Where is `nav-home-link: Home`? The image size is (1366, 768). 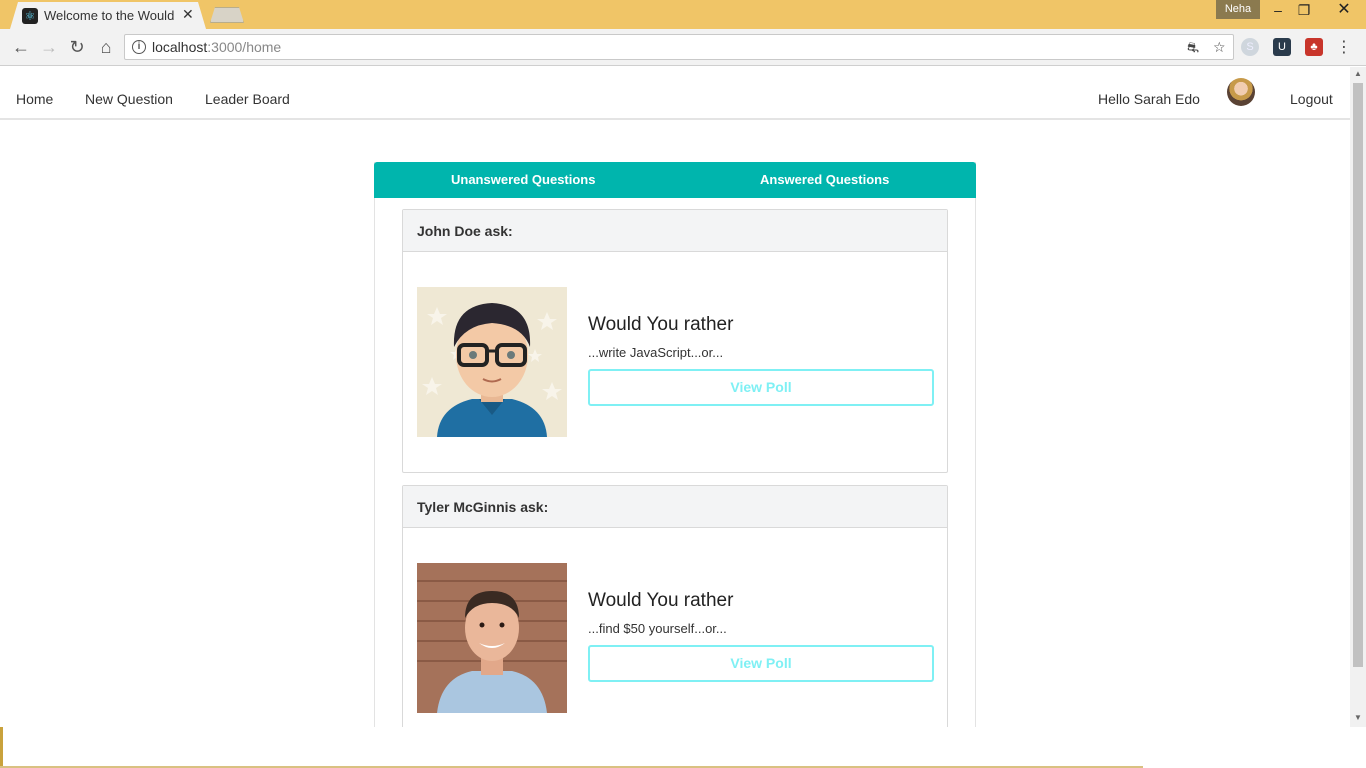
nav-home-link: Home is located at coordinates (34, 99).